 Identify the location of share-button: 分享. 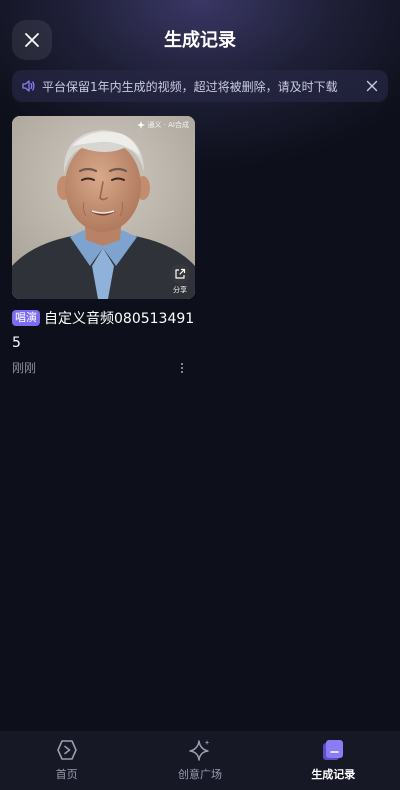
(180, 279).